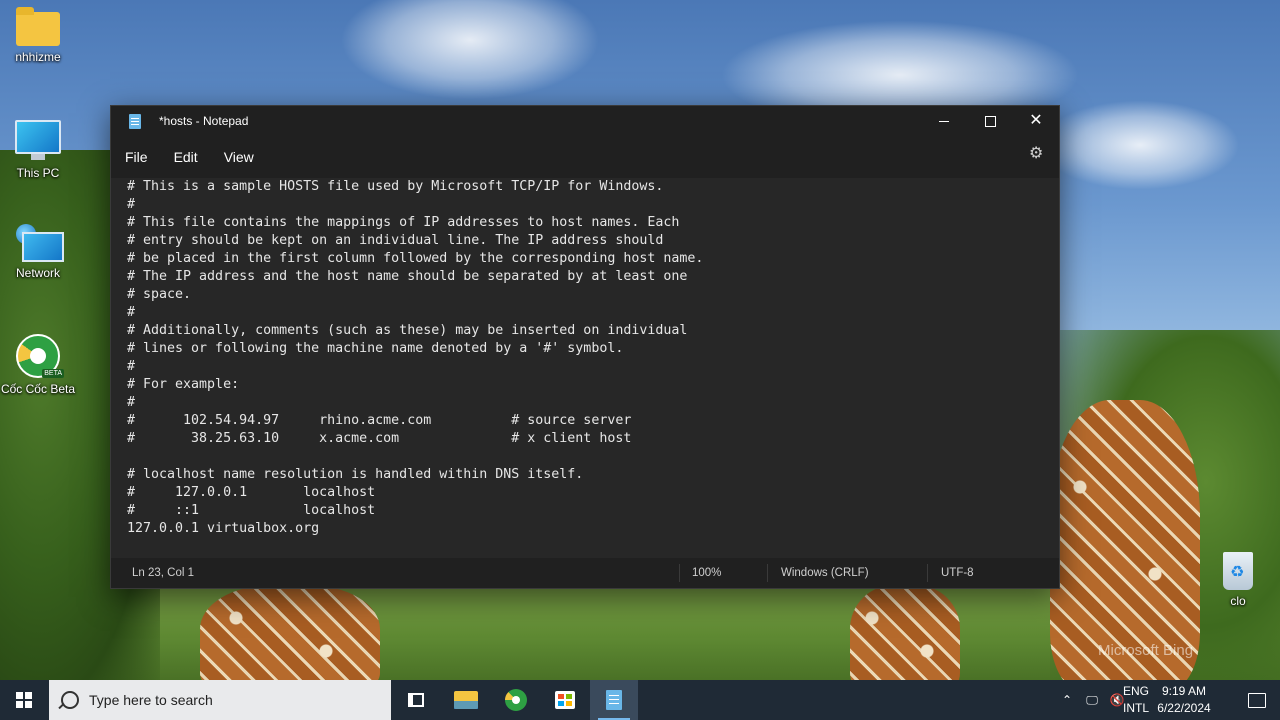 Image resolution: width=1280 pixels, height=720 pixels. What do you see at coordinates (1238, 601) in the screenshot?
I see `desktop-icon-label: clo` at bounding box center [1238, 601].